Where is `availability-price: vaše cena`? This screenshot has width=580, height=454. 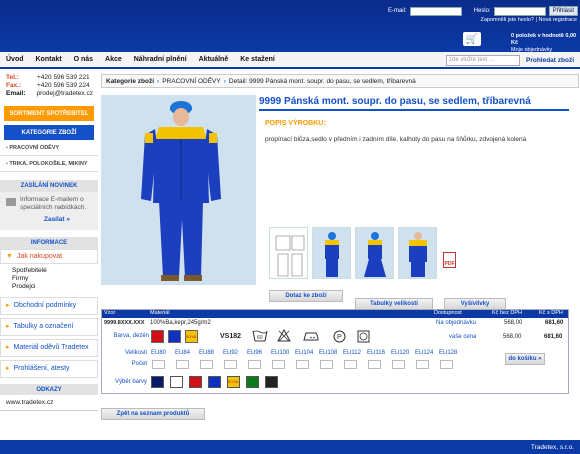
availability-price: vaše cena is located at coordinates (463, 337).